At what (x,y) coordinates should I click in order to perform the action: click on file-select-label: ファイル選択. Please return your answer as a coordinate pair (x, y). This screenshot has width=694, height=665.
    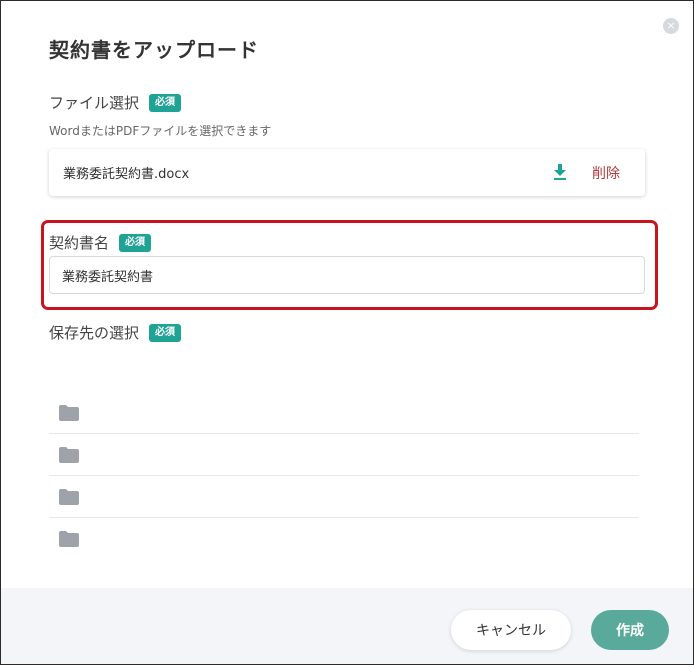
    Looking at the image, I should click on (94, 103).